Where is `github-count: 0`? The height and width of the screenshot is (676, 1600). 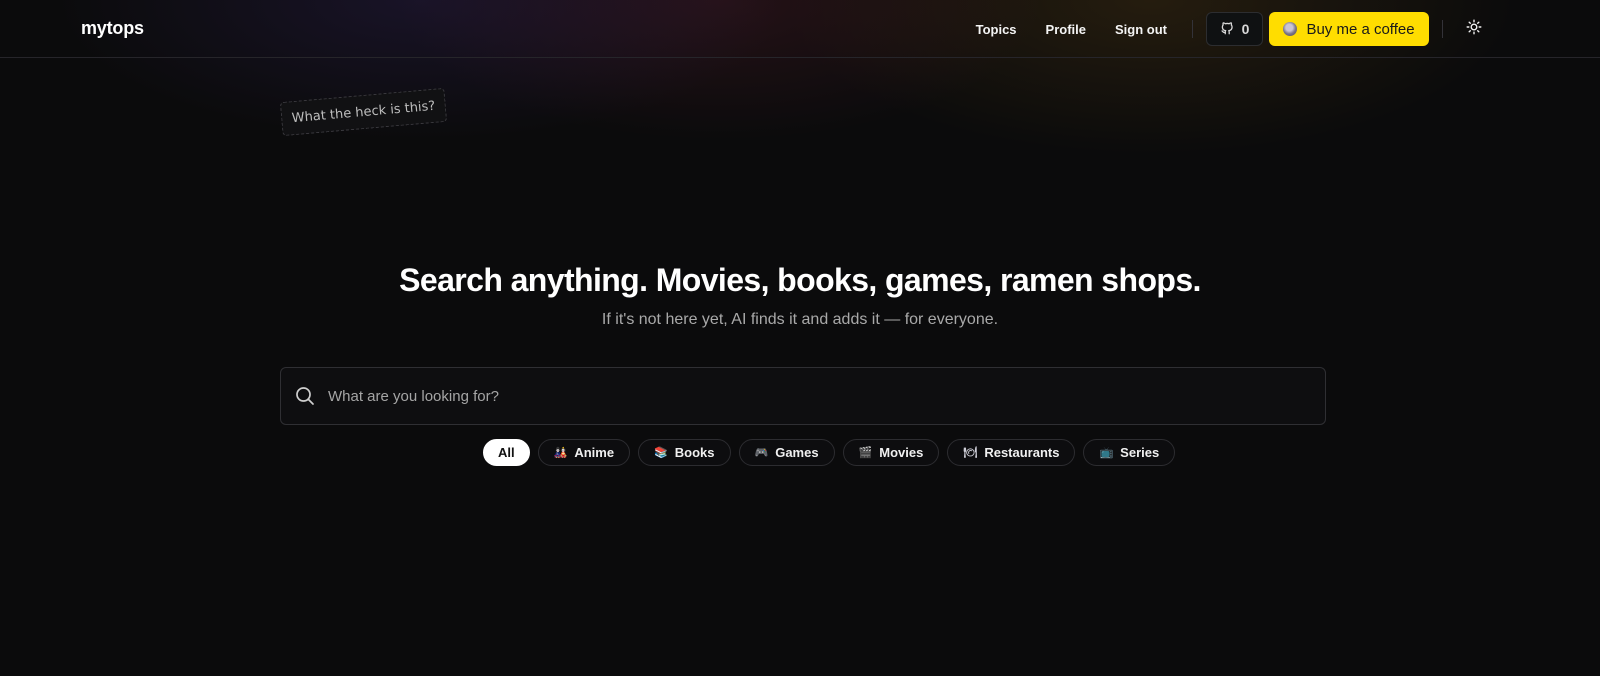
github-count: 0 is located at coordinates (1245, 29).